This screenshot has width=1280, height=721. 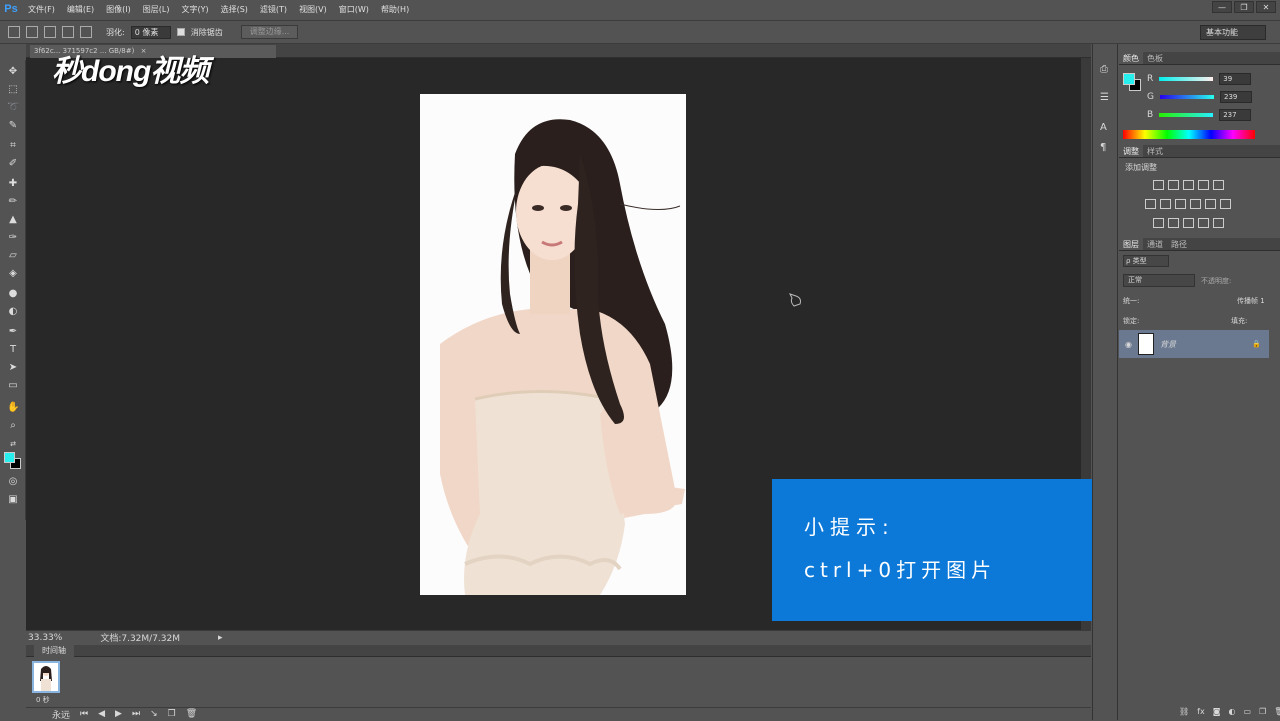 What do you see at coordinates (1195, 204) in the screenshot?
I see `photo-filter-icon` at bounding box center [1195, 204].